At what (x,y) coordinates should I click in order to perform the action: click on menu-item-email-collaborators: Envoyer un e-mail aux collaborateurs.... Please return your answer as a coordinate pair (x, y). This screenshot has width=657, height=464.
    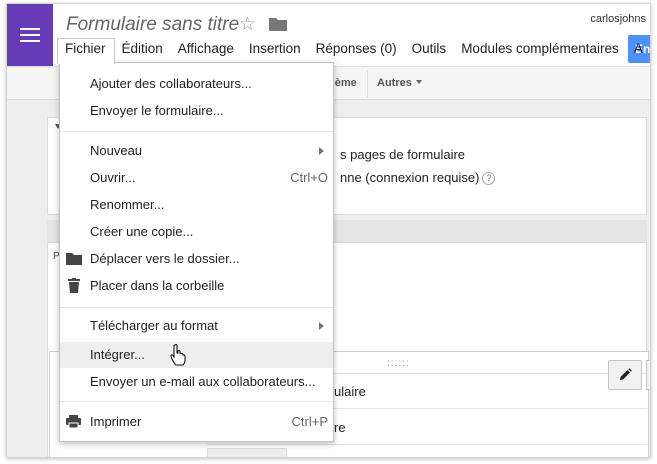
    Looking at the image, I should click on (196, 382).